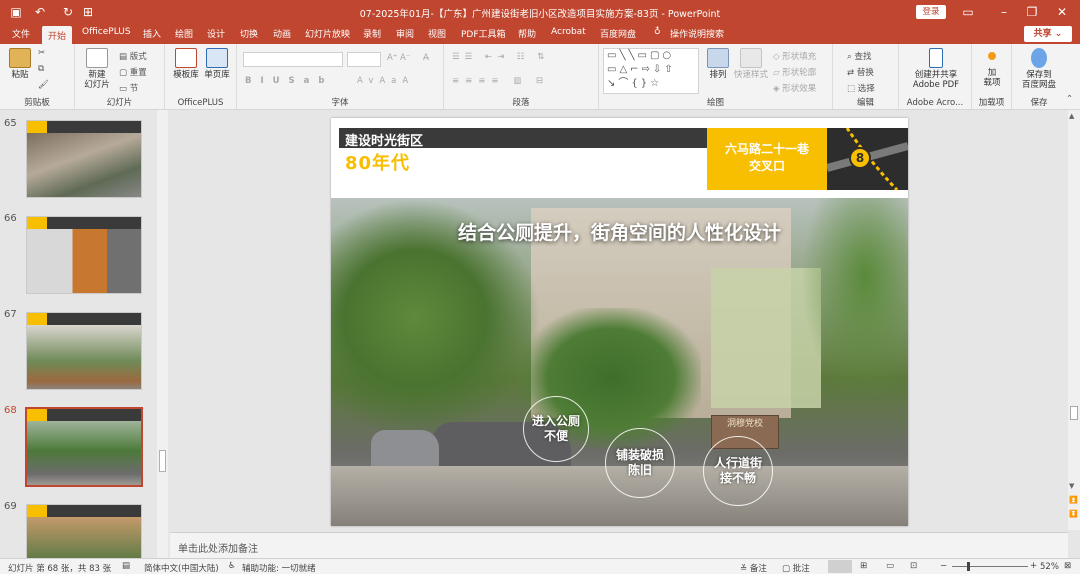 The image size is (1080, 574). I want to click on zoom-slider-thumb, so click(968, 566).